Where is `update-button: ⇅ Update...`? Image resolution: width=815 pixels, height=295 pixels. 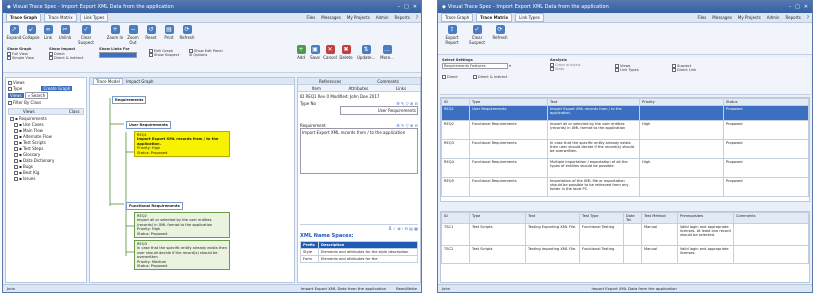
update-button: ⇅ Update... is located at coordinates (366, 52).